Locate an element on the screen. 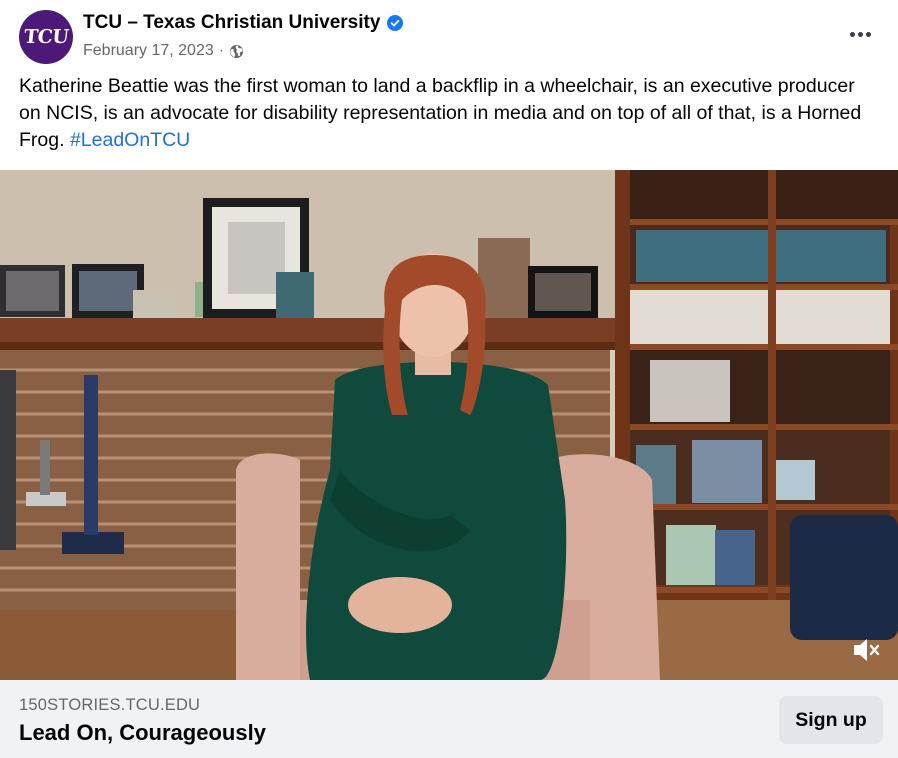  sign-up-button: Sign up is located at coordinates (831, 720).